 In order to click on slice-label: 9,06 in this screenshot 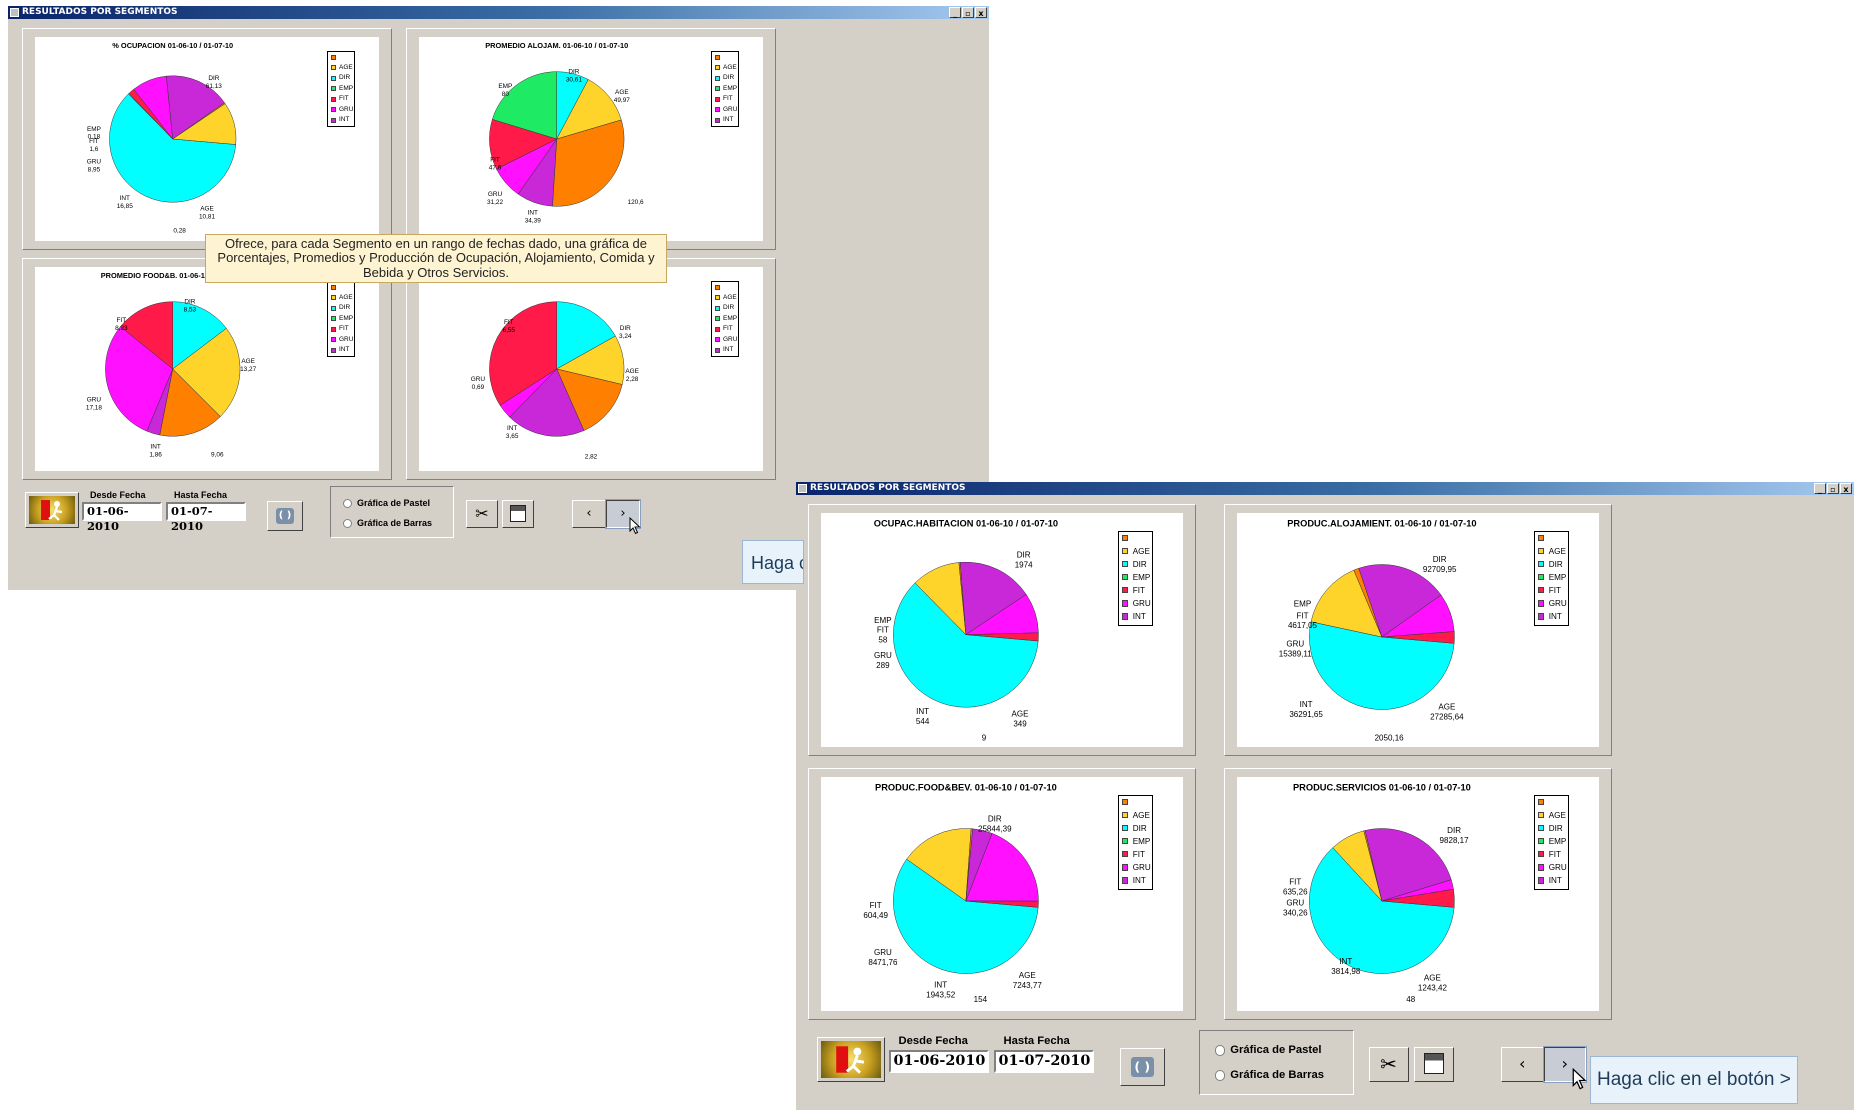, I will do `click(217, 454)`.